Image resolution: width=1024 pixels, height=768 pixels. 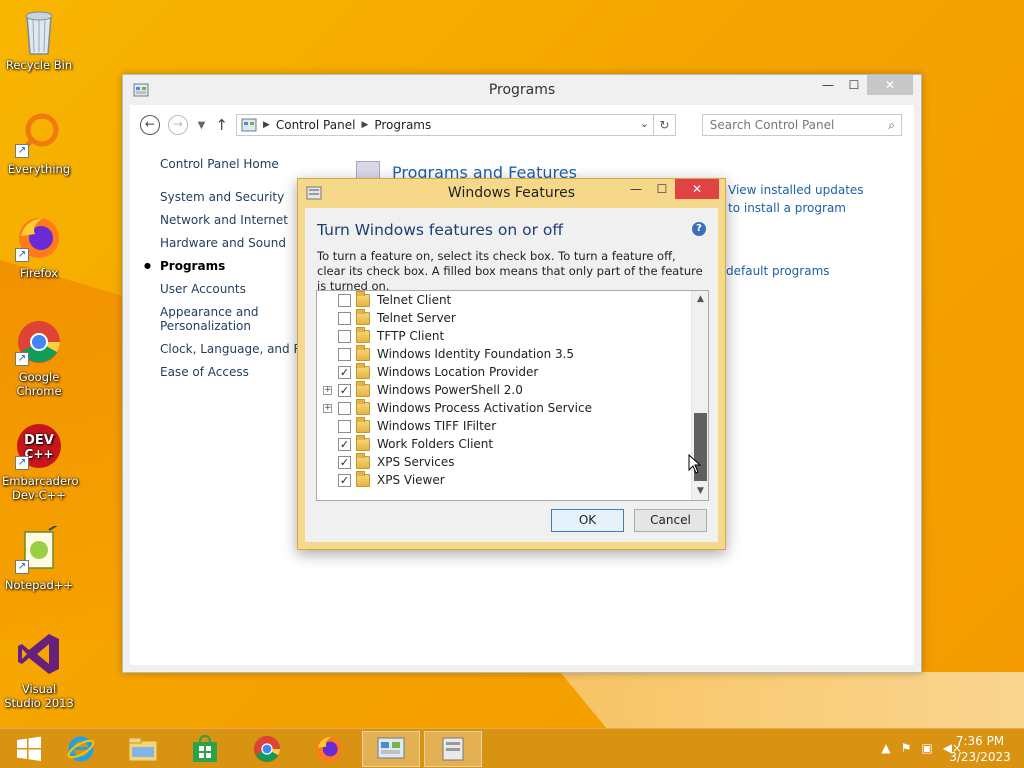 I want to click on show-hidden-icons-icon: ▲, so click(x=885, y=748).